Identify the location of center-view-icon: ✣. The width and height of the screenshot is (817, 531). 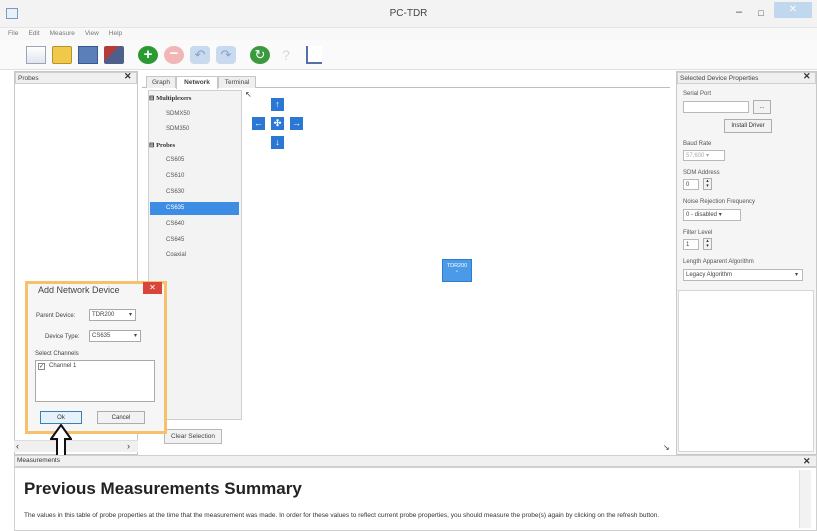
(277, 123).